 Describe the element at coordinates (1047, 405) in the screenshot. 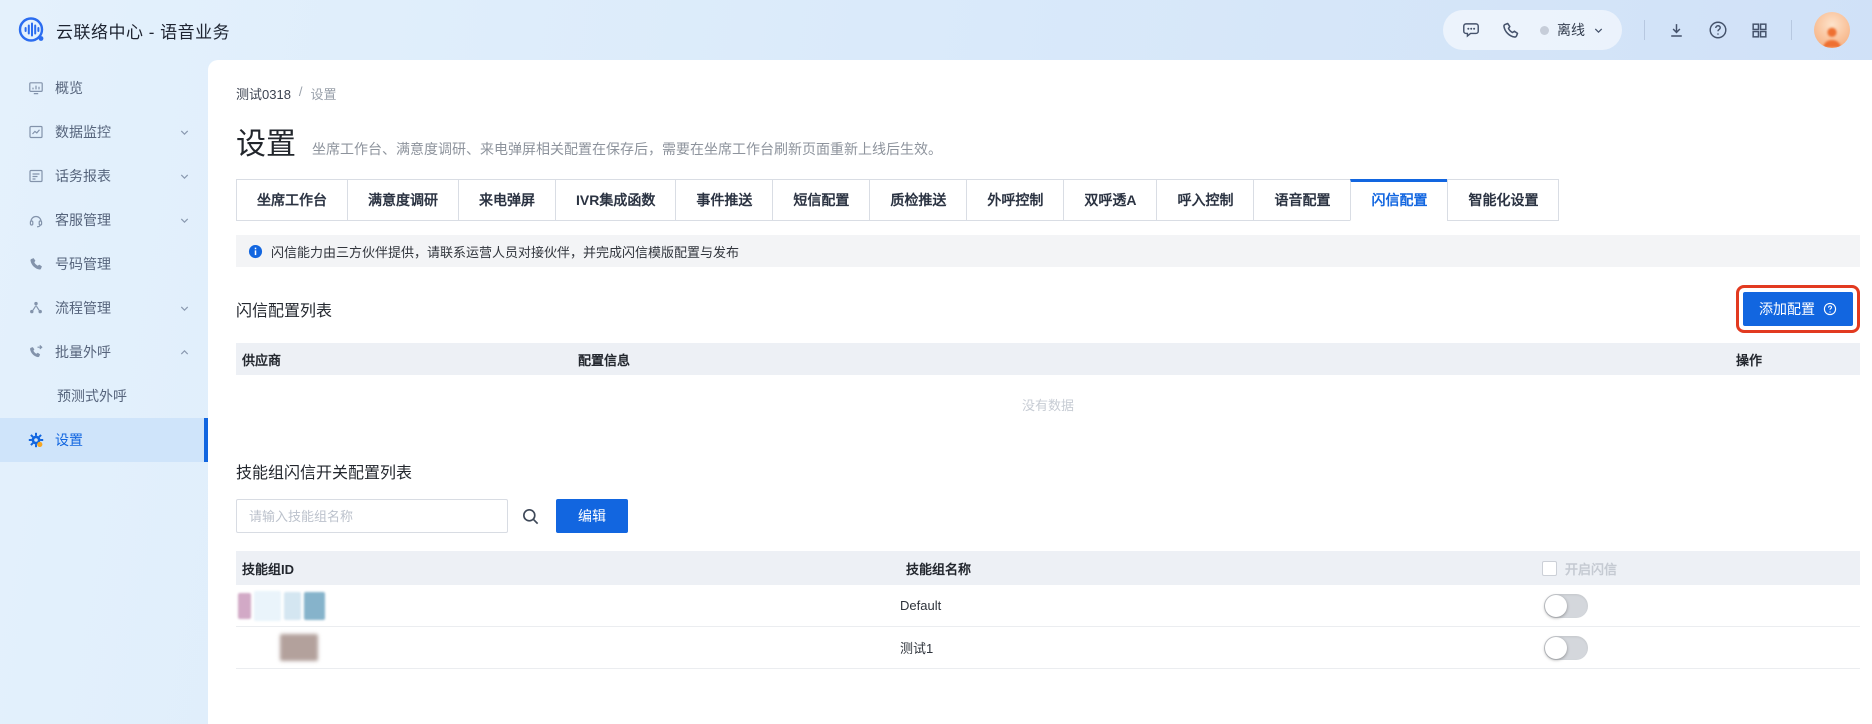

I see `empty-state-text: 没有数据` at that location.